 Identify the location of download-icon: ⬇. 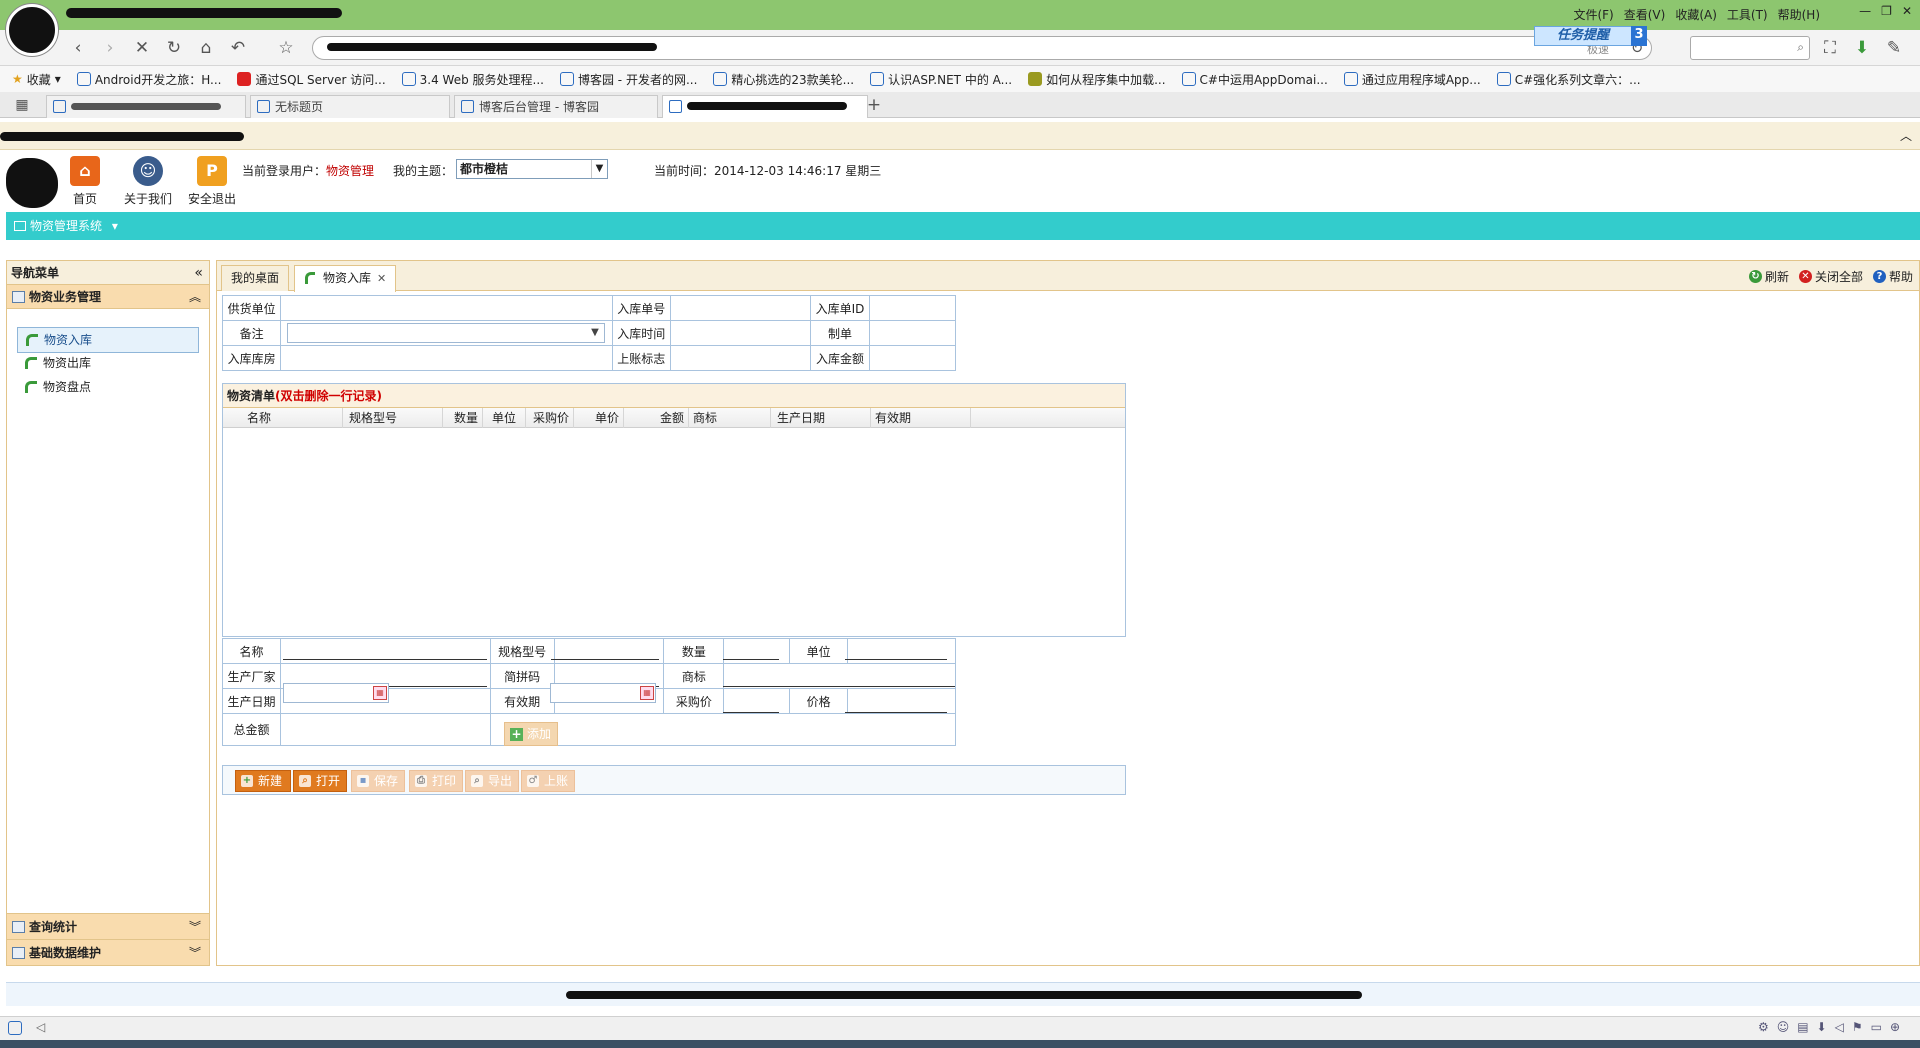
(1862, 48).